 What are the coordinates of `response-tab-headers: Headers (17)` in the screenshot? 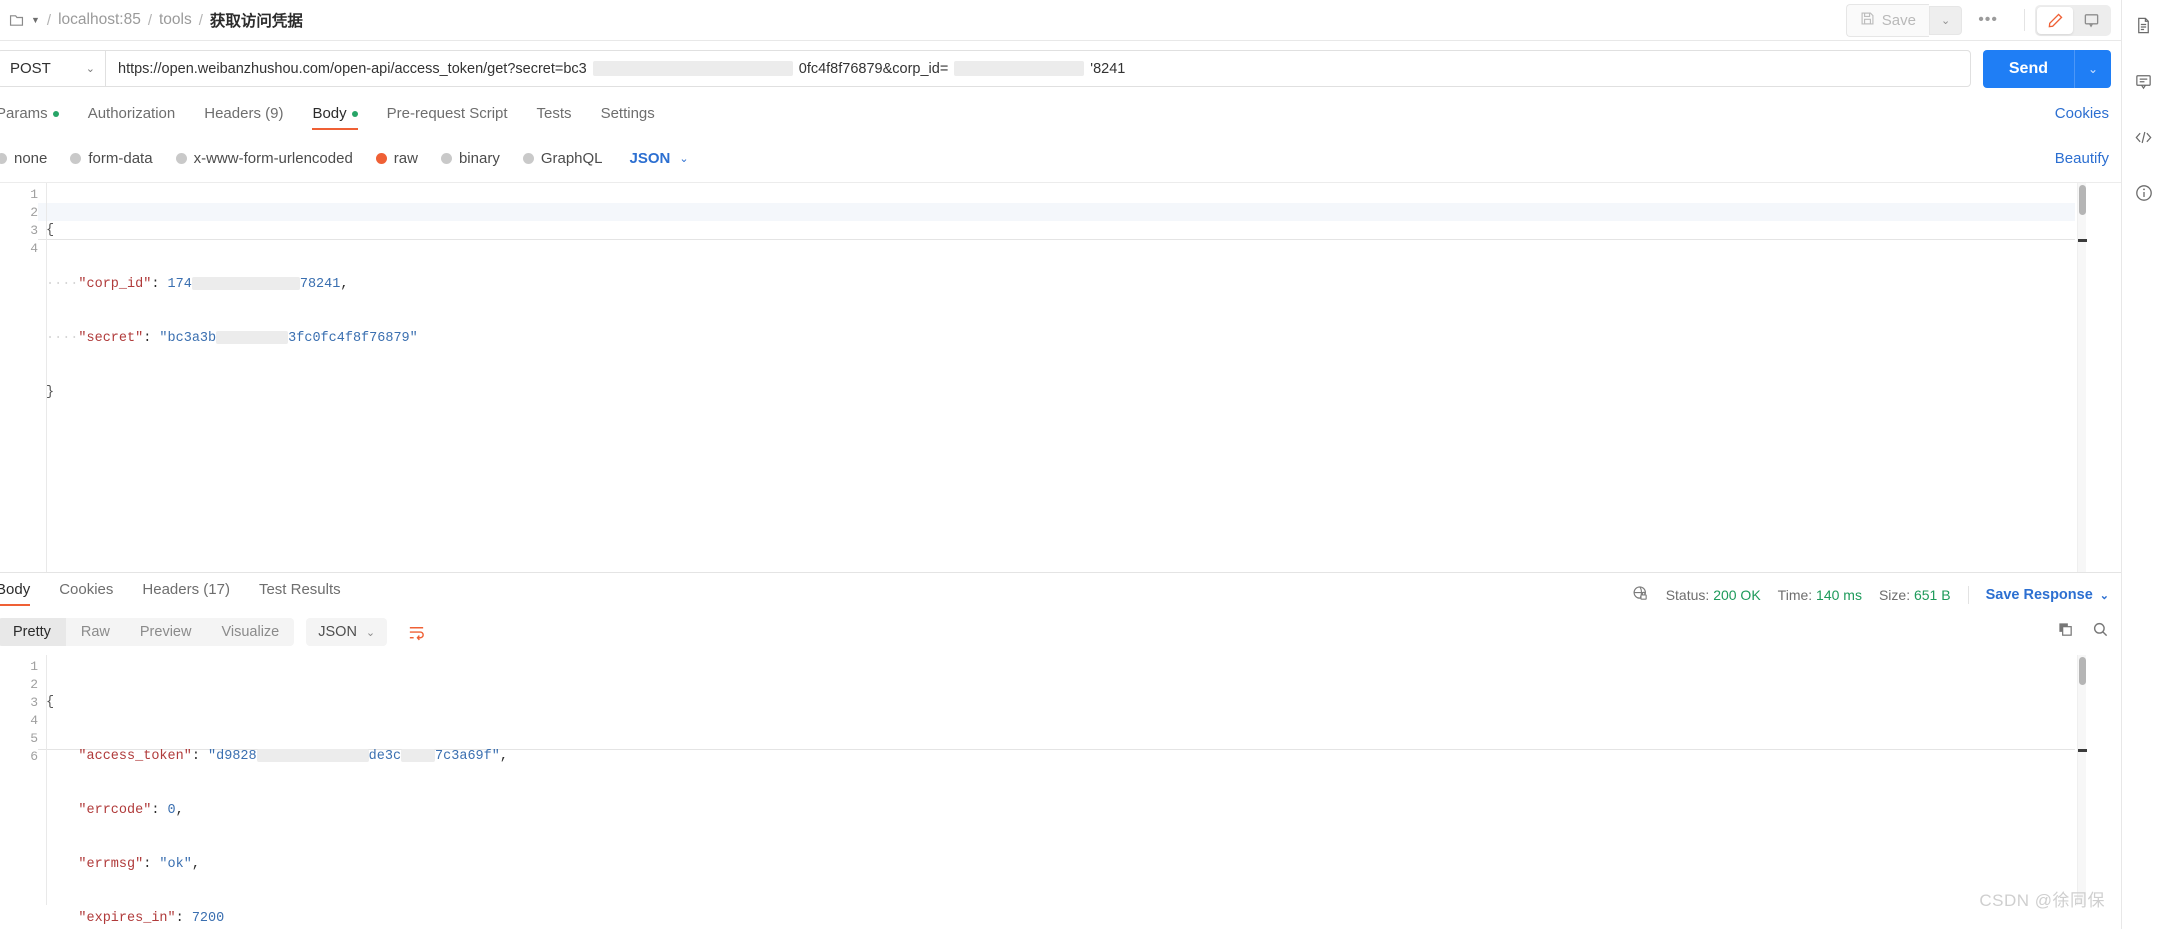 It's located at (186, 595).